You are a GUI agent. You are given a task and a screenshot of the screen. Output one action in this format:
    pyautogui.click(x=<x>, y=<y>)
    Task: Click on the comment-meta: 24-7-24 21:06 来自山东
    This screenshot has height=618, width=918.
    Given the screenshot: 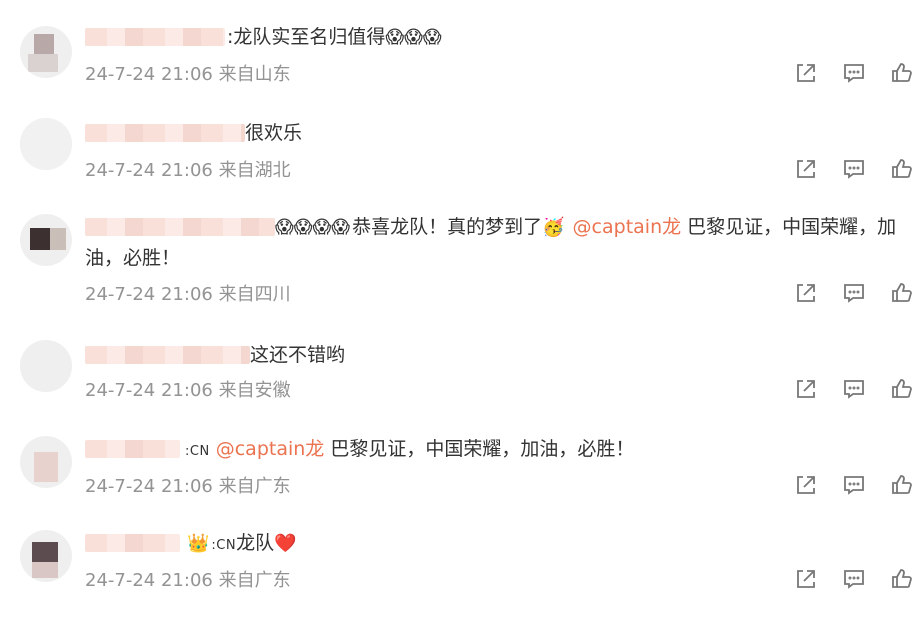 What is the action you would take?
    pyautogui.click(x=188, y=73)
    